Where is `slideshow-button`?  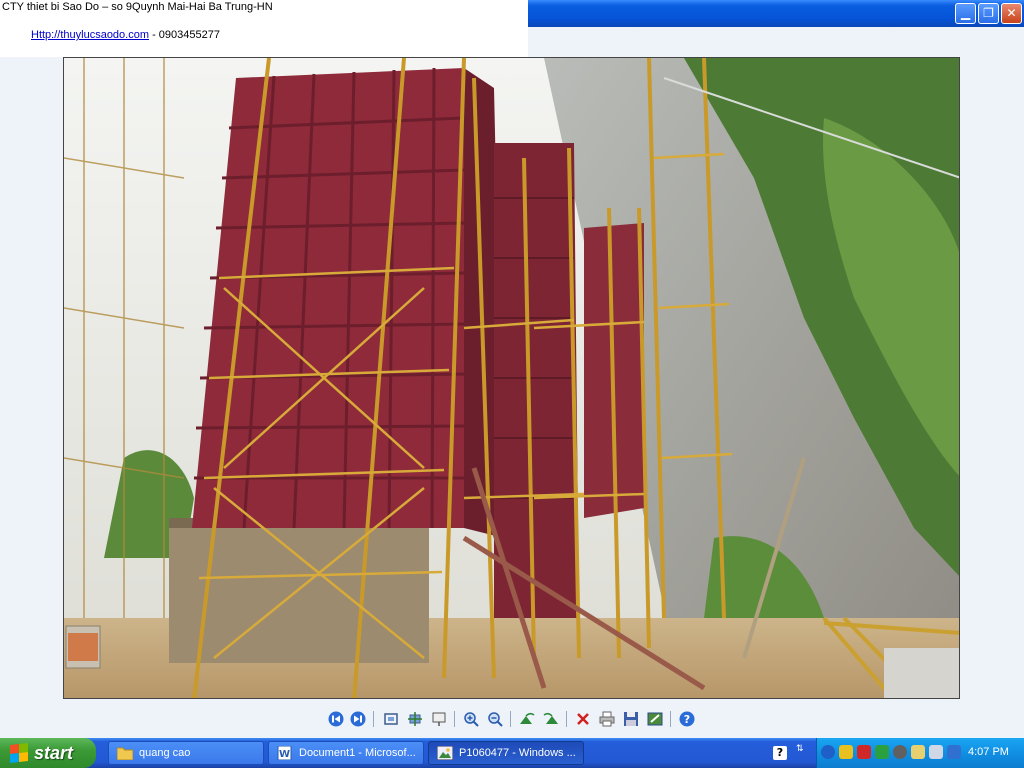 slideshow-button is located at coordinates (439, 719).